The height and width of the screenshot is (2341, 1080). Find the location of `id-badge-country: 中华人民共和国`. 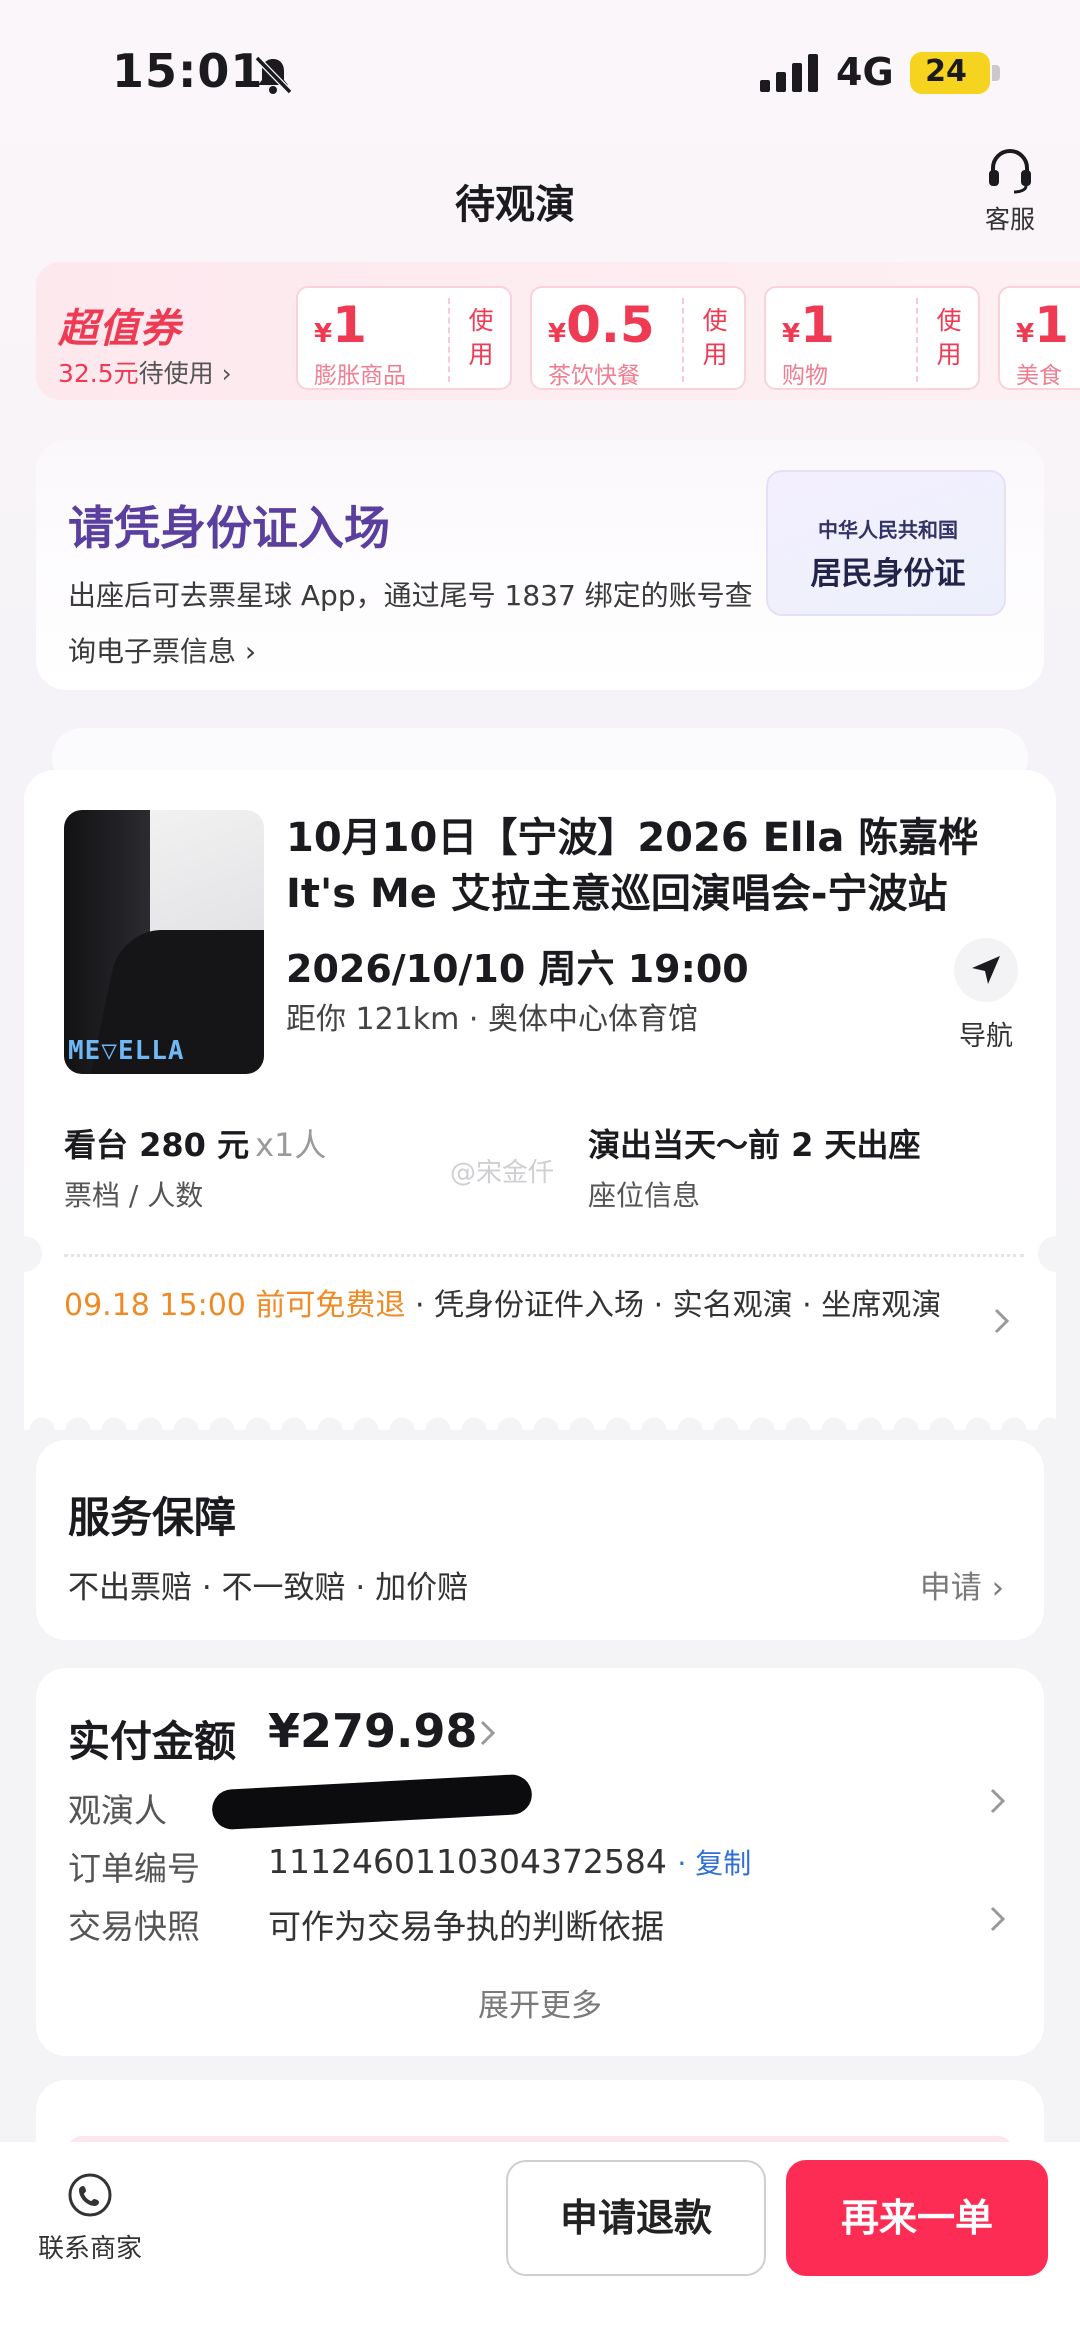

id-badge-country: 中华人民共和国 is located at coordinates (888, 530).